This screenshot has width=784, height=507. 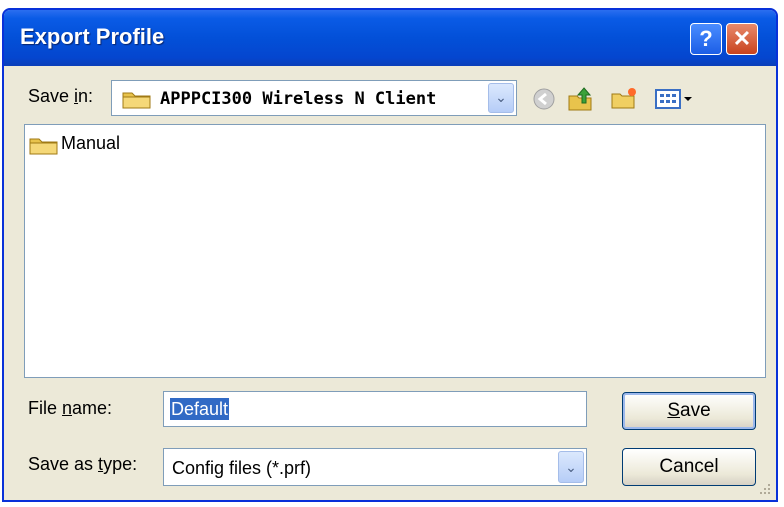 What do you see at coordinates (689, 467) in the screenshot?
I see `cancel-button: Cancel` at bounding box center [689, 467].